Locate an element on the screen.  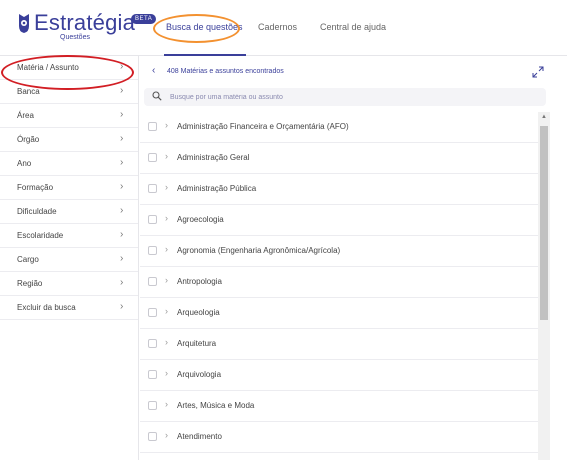
list-item: › Artes, Música e Moda is located at coordinates (339, 406).